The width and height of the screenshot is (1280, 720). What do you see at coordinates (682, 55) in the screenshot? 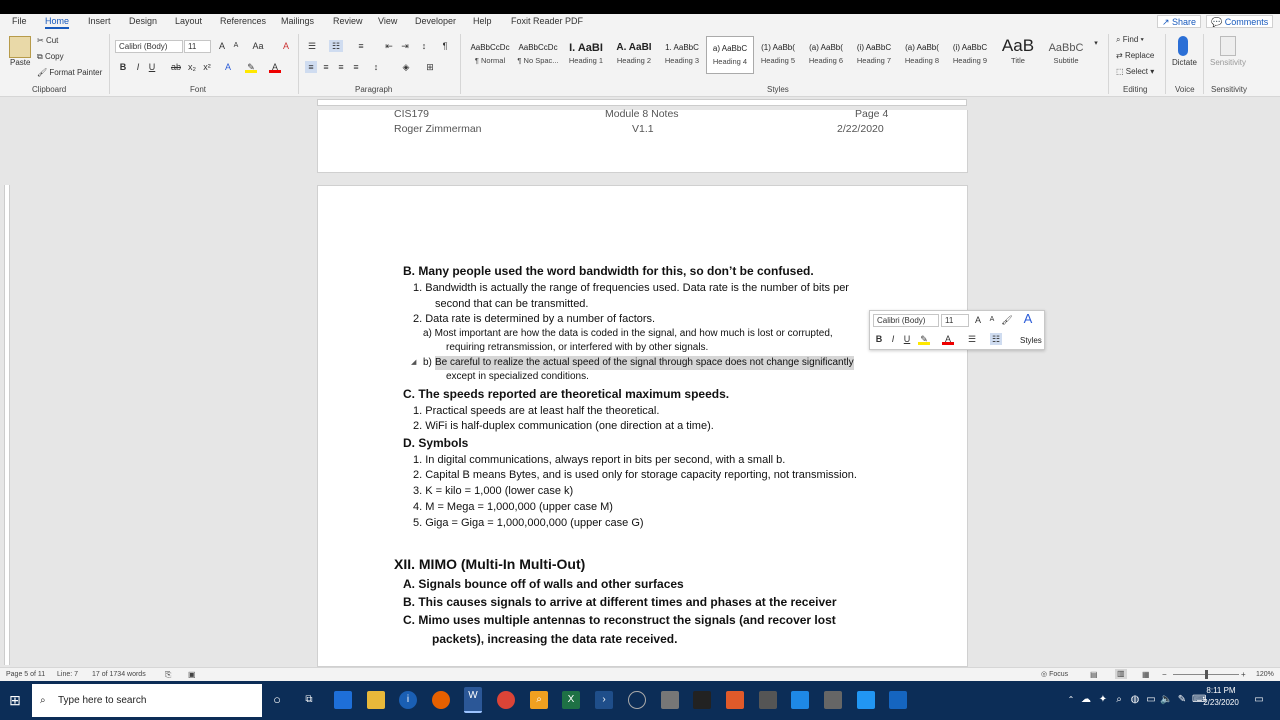
I see `style-heading-3: 1. AaBbC Heading 3` at bounding box center [682, 55].